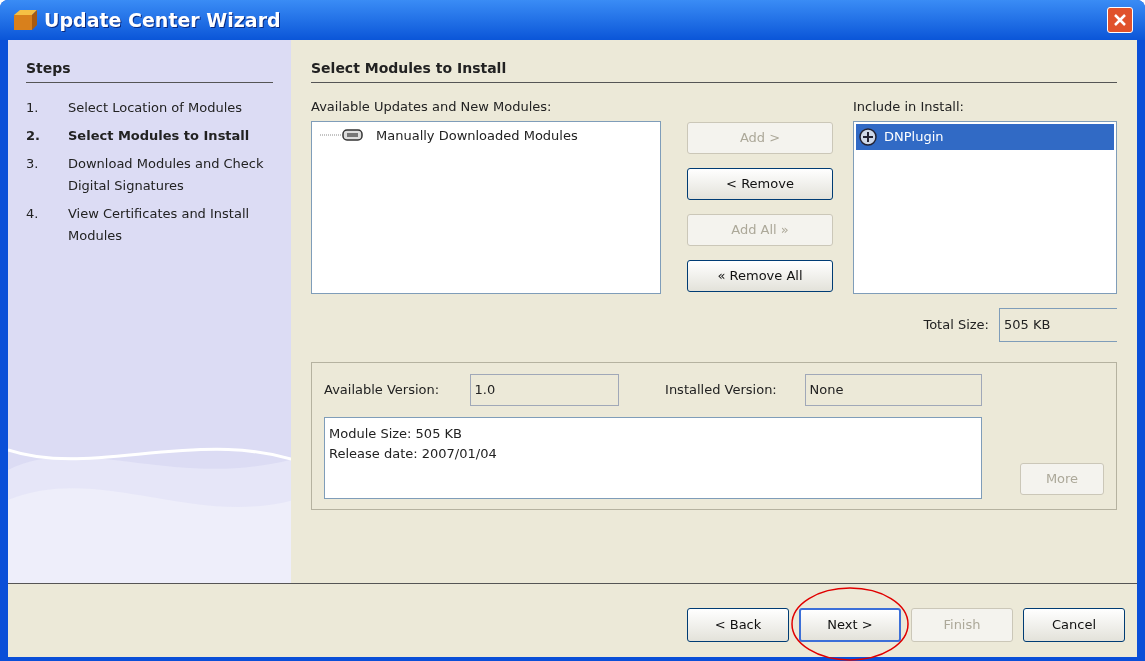 The width and height of the screenshot is (1145, 661). What do you see at coordinates (985, 136) in the screenshot?
I see `list-item: DNPlugin` at bounding box center [985, 136].